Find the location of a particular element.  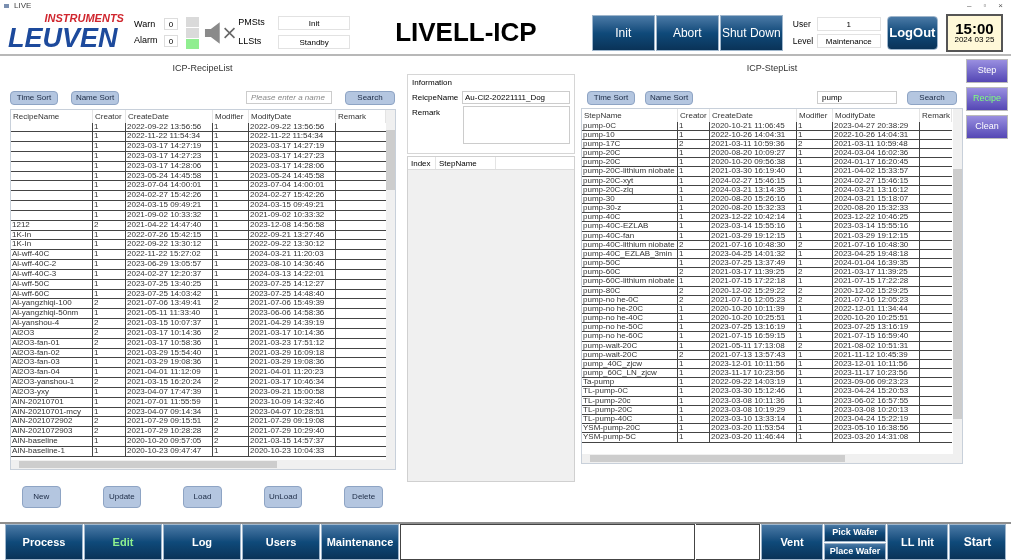

column-header: RecipeName is located at coordinates (52, 116).